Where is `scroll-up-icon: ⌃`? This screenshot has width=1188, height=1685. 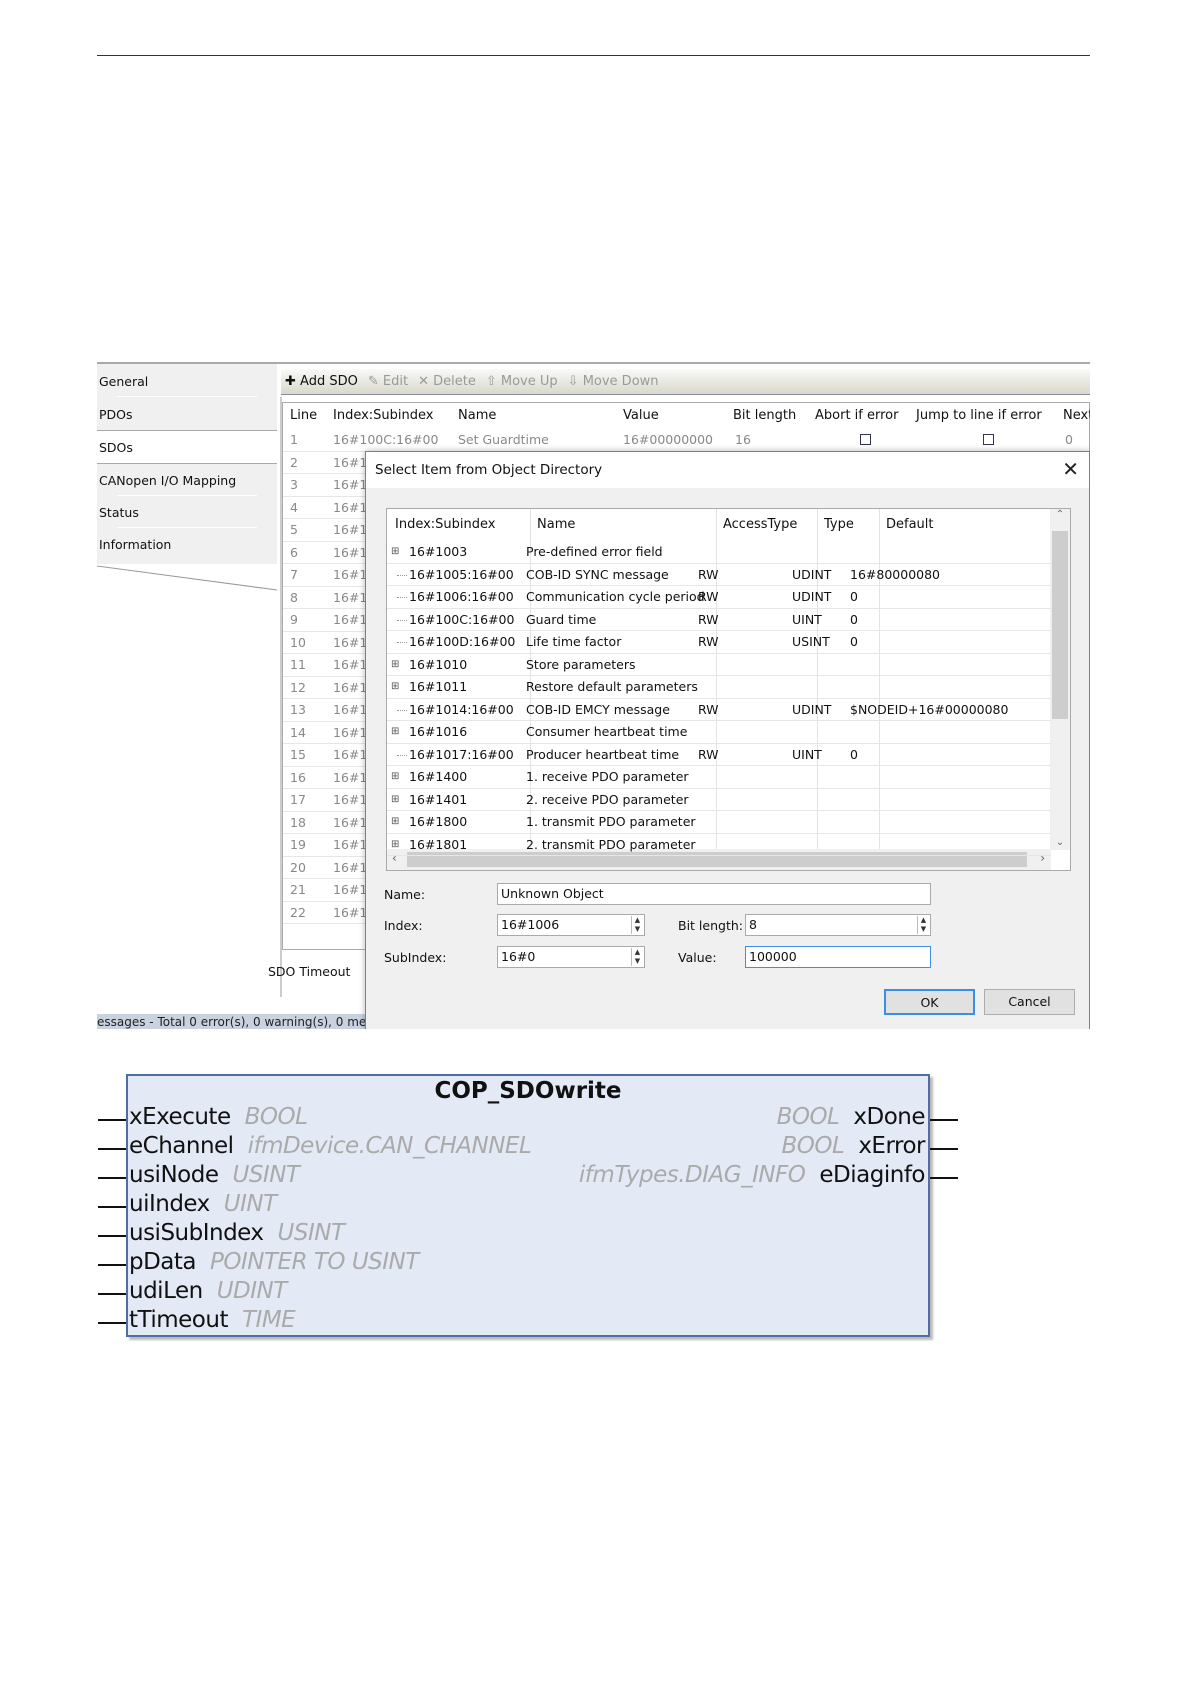
scroll-up-icon: ⌃ is located at coordinates (1060, 514).